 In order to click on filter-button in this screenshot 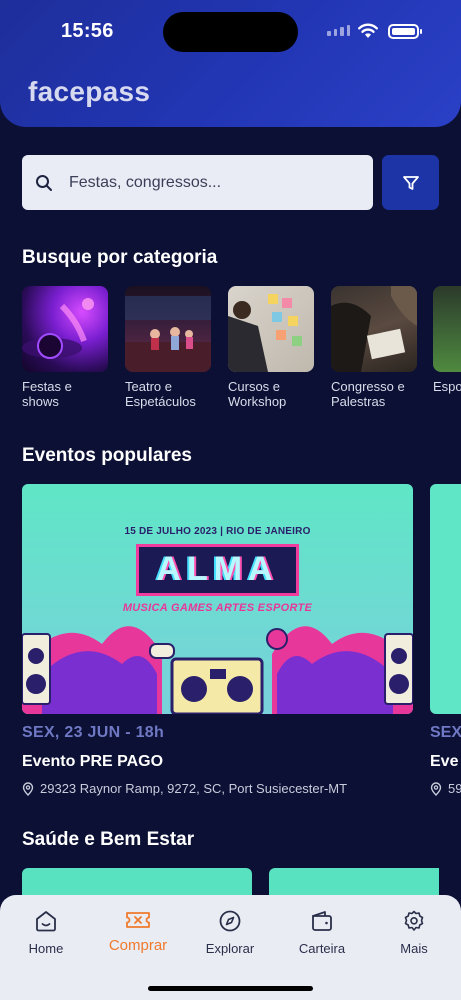, I will do `click(410, 182)`.